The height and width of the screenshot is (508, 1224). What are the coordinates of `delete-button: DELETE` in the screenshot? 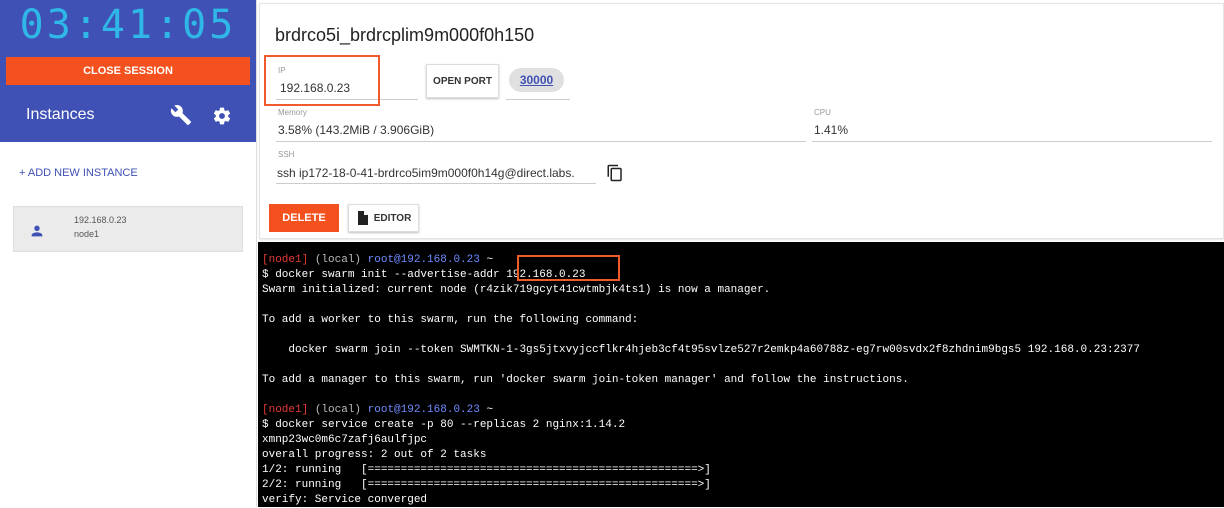 It's located at (304, 218).